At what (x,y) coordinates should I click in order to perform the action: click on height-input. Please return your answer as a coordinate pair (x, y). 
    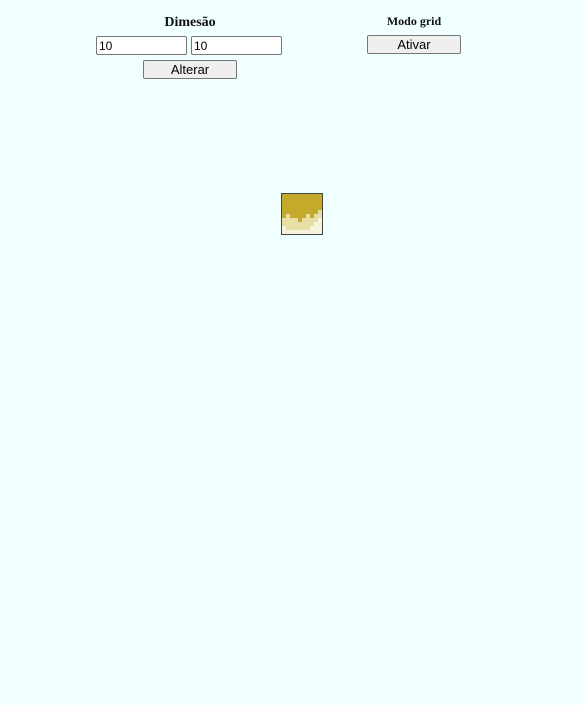
    Looking at the image, I should click on (236, 45).